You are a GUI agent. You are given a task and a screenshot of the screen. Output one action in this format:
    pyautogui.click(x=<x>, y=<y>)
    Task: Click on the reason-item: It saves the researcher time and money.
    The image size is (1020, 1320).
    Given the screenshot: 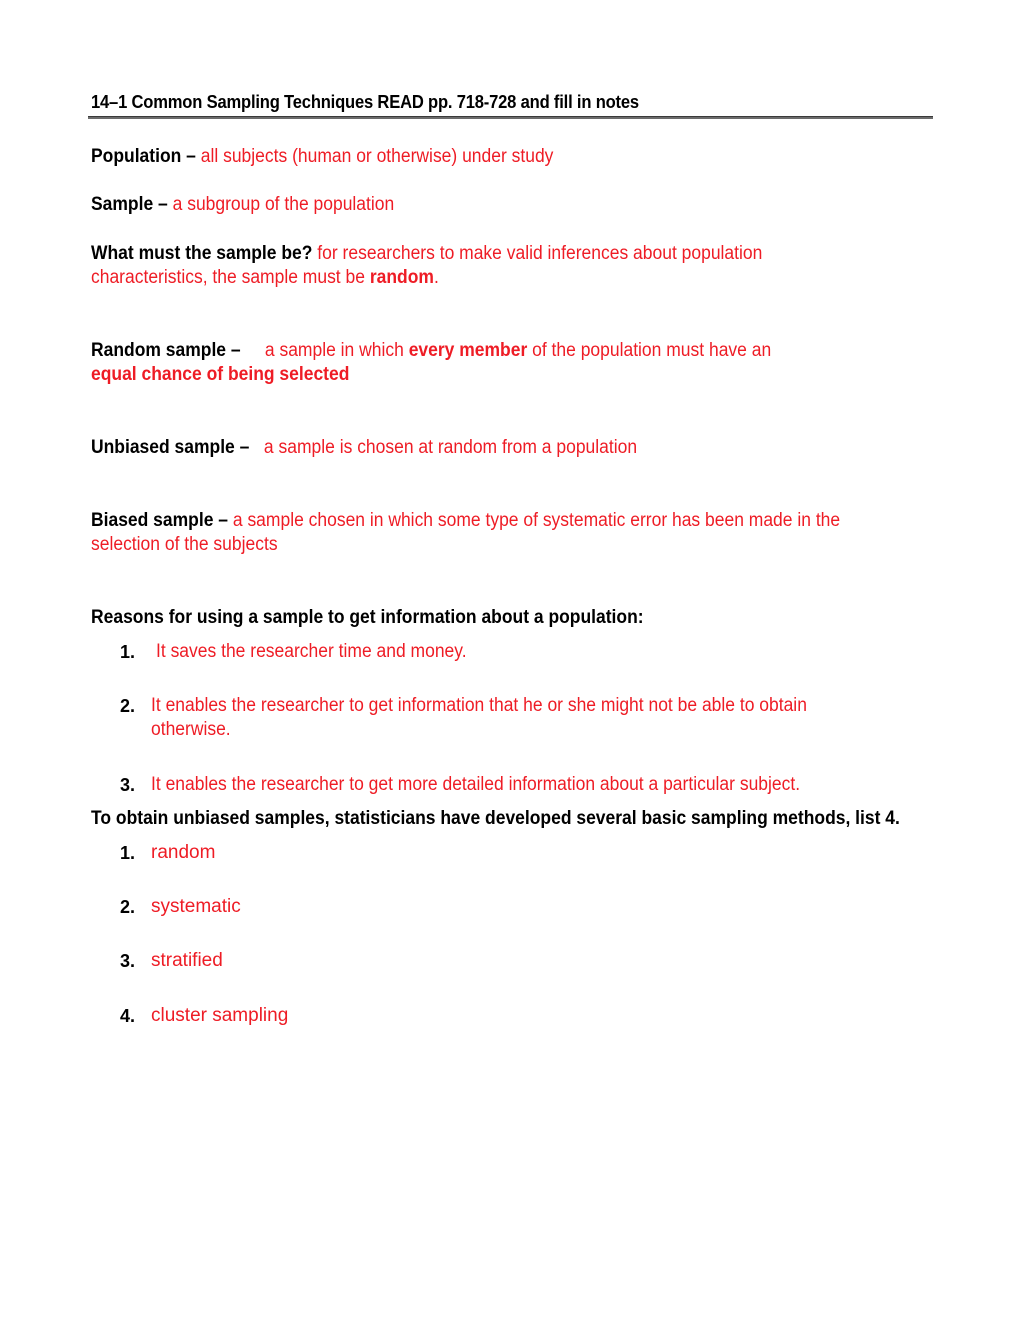 What is the action you would take?
    pyautogui.click(x=311, y=651)
    